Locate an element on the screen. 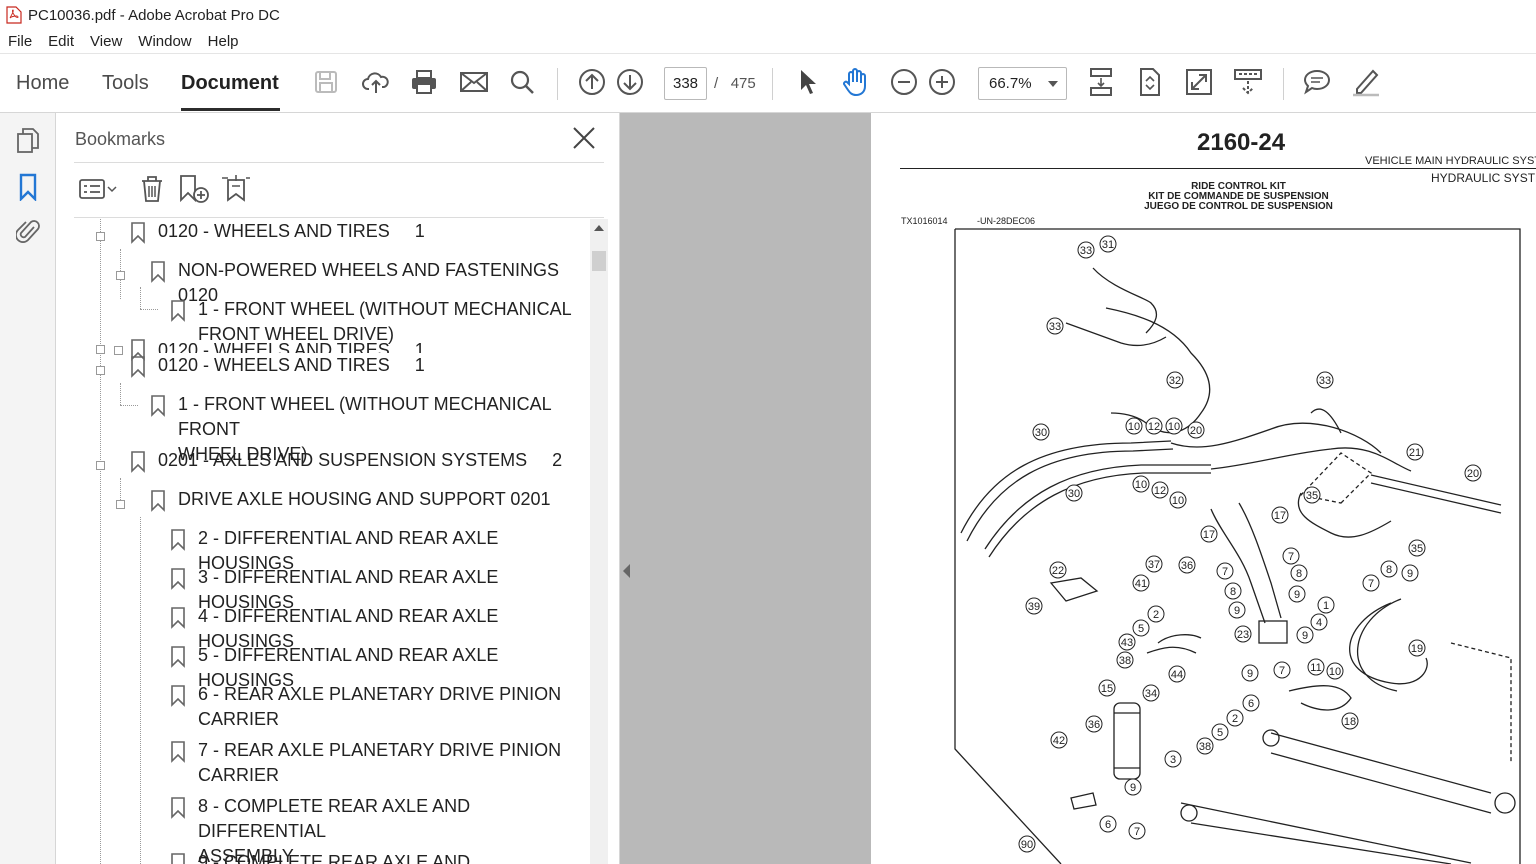 This screenshot has height=864, width=1536. collapse-panel-icon is located at coordinates (626, 571).